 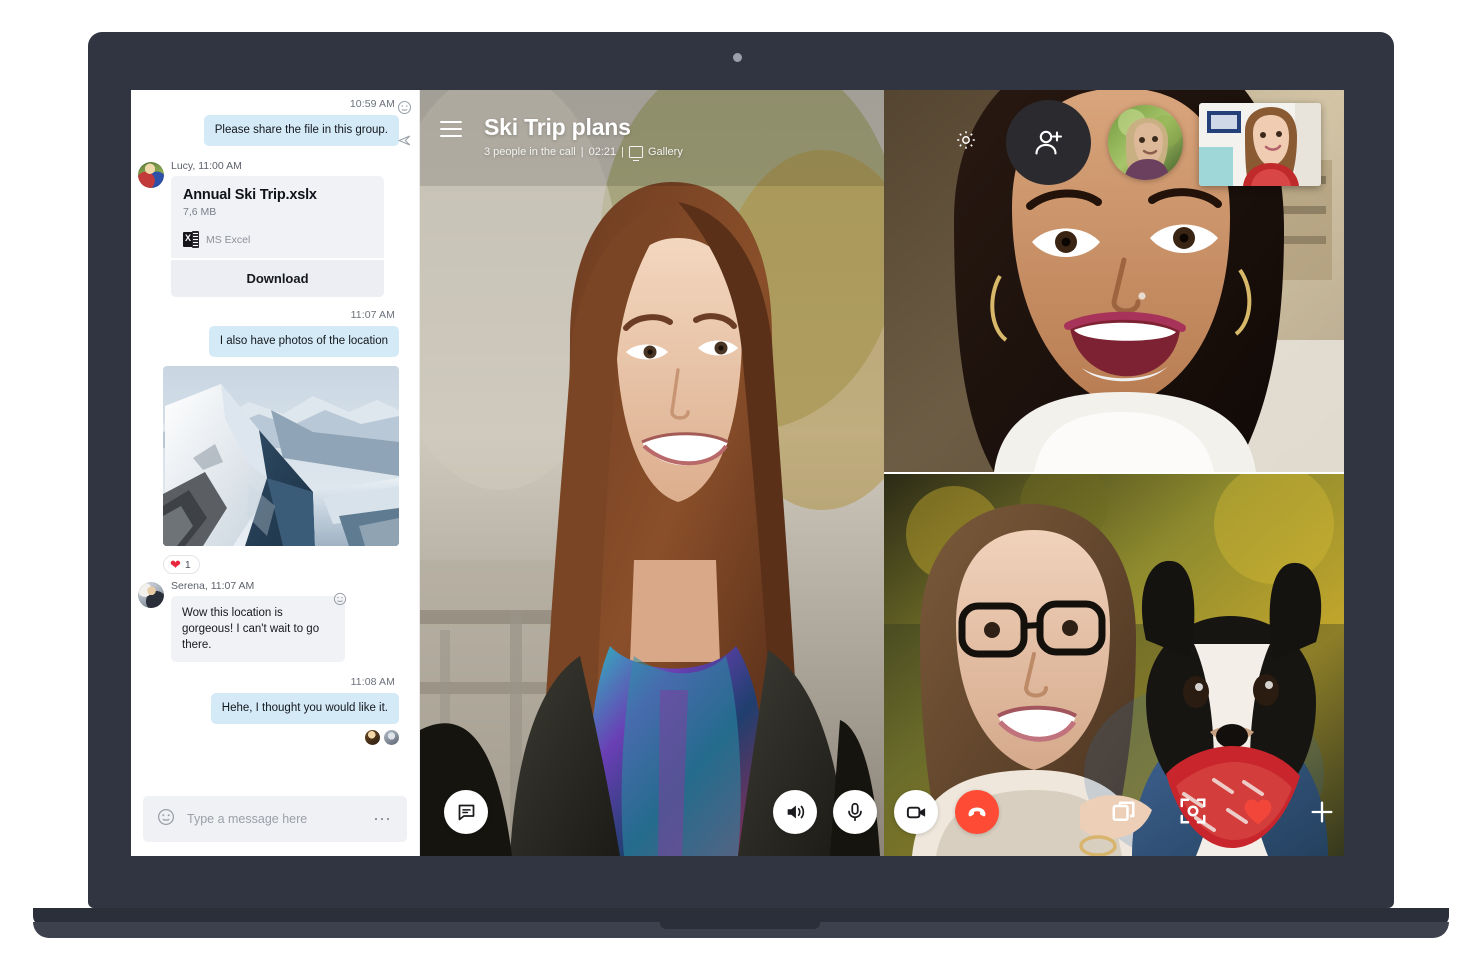 What do you see at coordinates (304, 708) in the screenshot?
I see `message-bubble: Hehe, I thought you would like it.` at bounding box center [304, 708].